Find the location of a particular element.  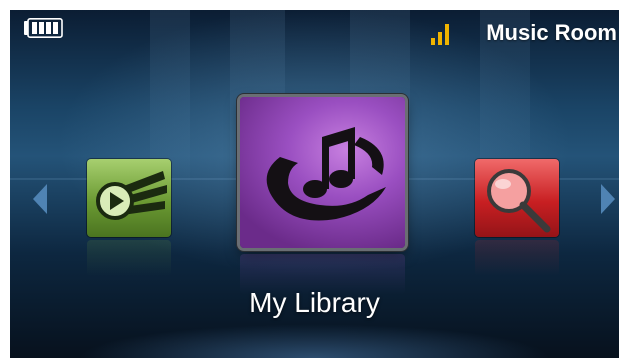

play-menu-icon is located at coordinates (131, 195).